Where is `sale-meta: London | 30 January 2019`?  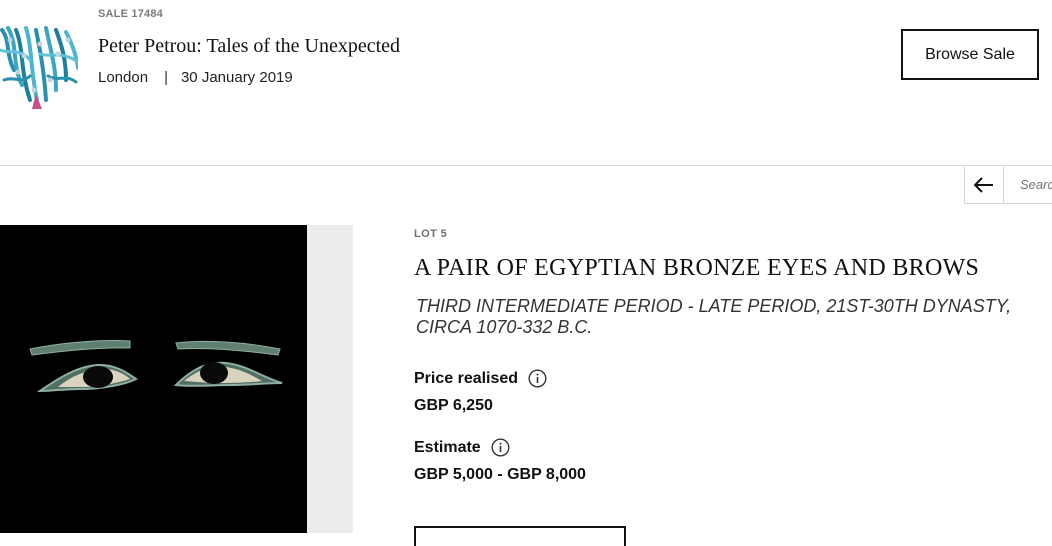
sale-meta: London | 30 January 2019 is located at coordinates (195, 77).